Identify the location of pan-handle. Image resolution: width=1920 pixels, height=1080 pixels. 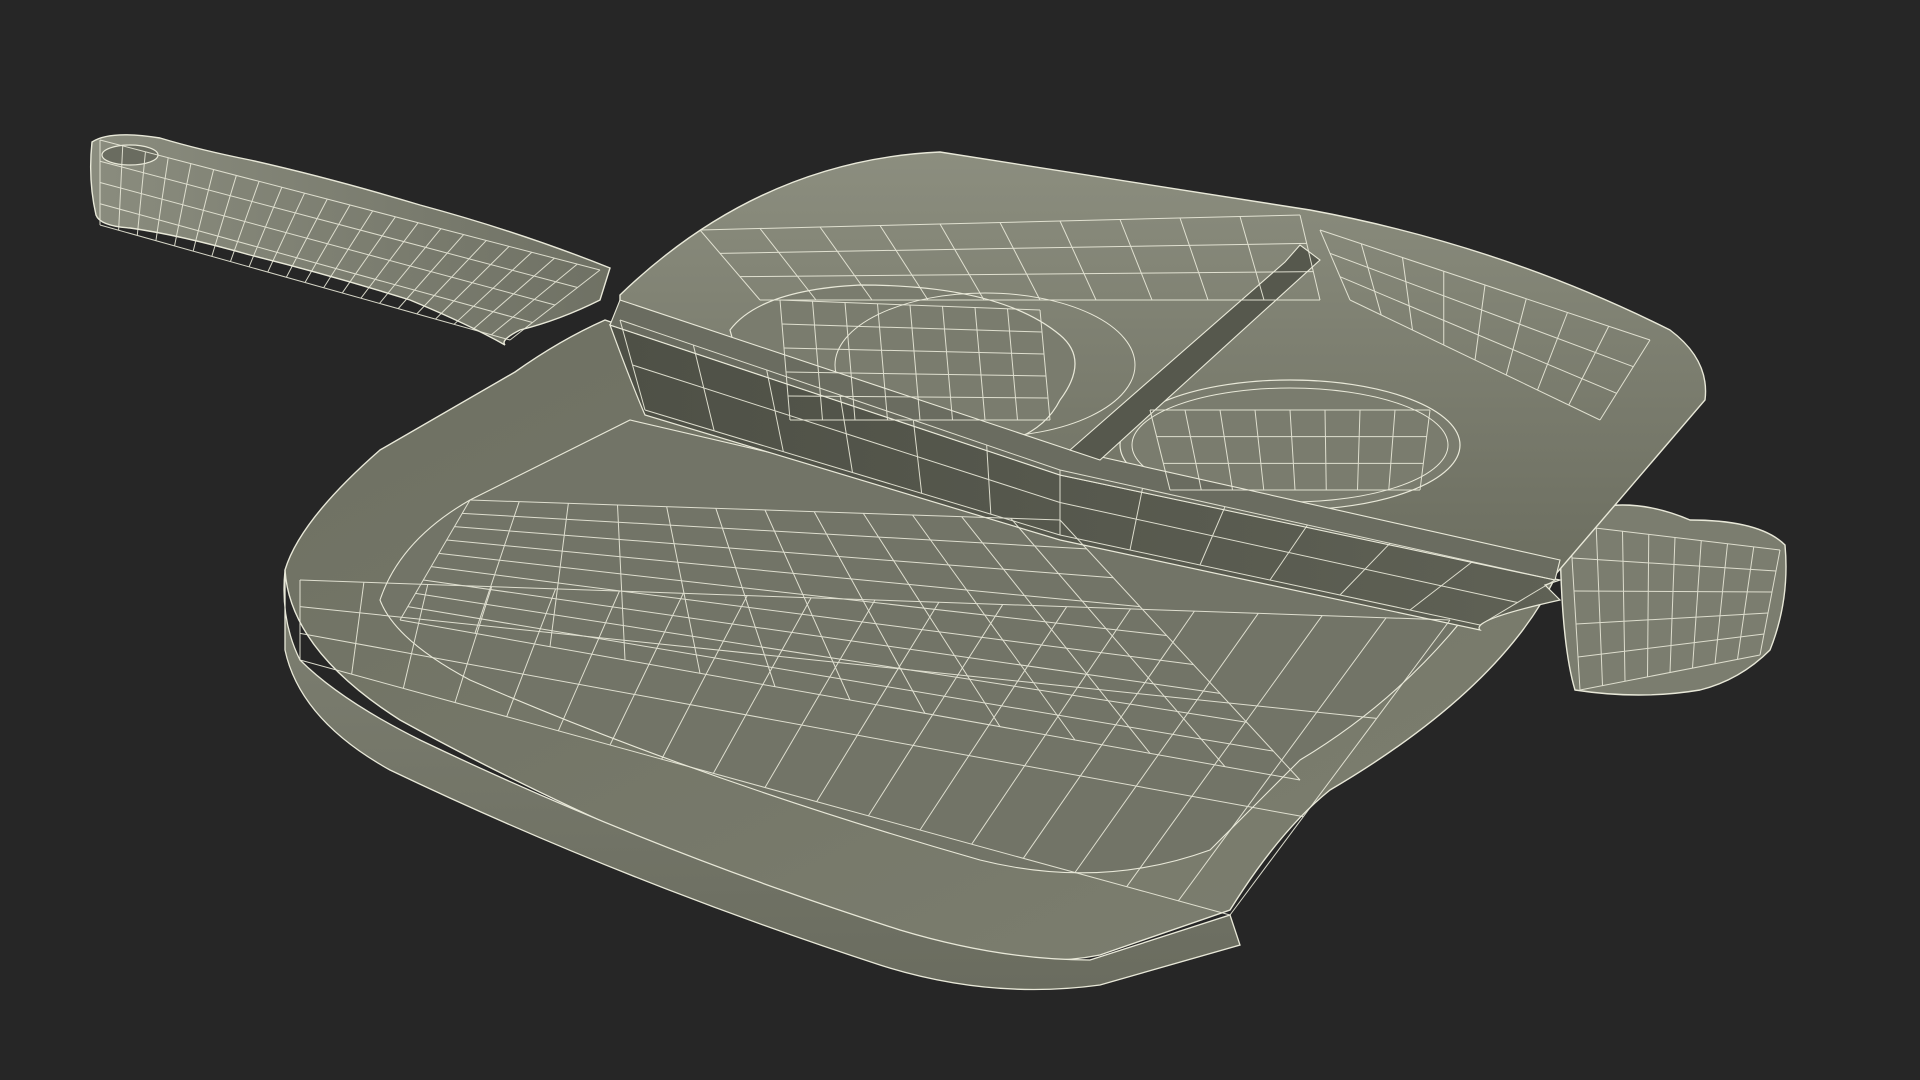
(350, 240).